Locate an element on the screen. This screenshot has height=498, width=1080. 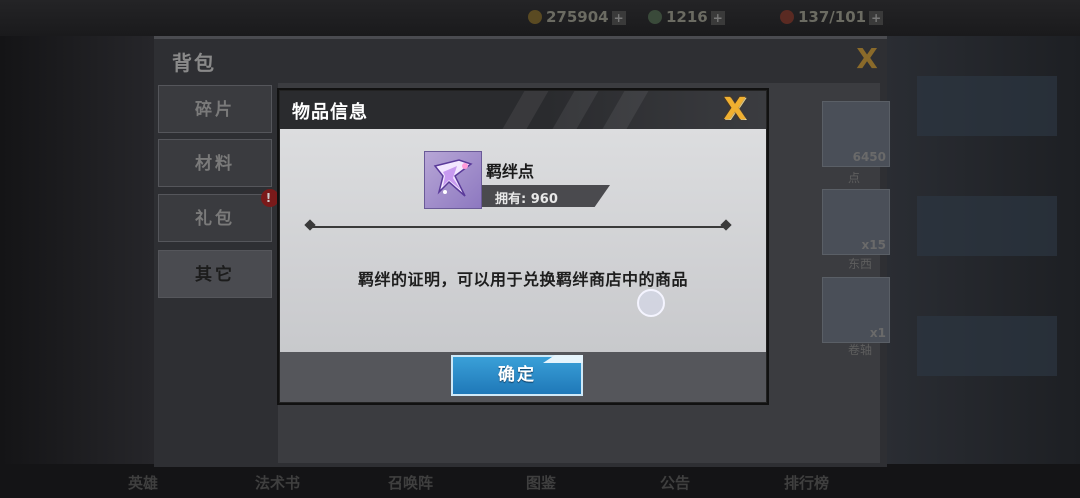
nav-ranking: 排行榜 is located at coordinates (806, 482).